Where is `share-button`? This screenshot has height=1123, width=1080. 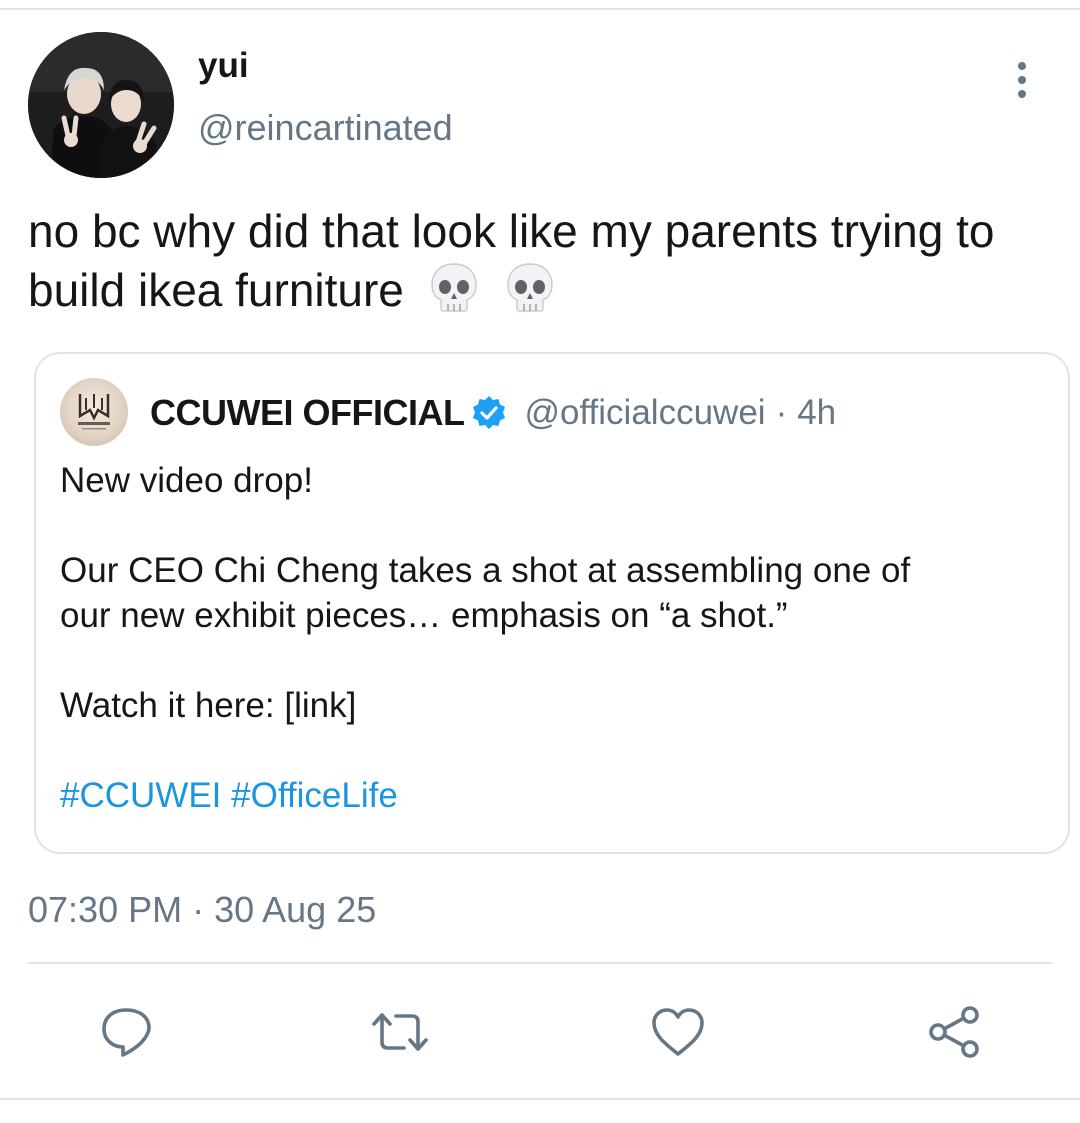
share-button is located at coordinates (954, 1032).